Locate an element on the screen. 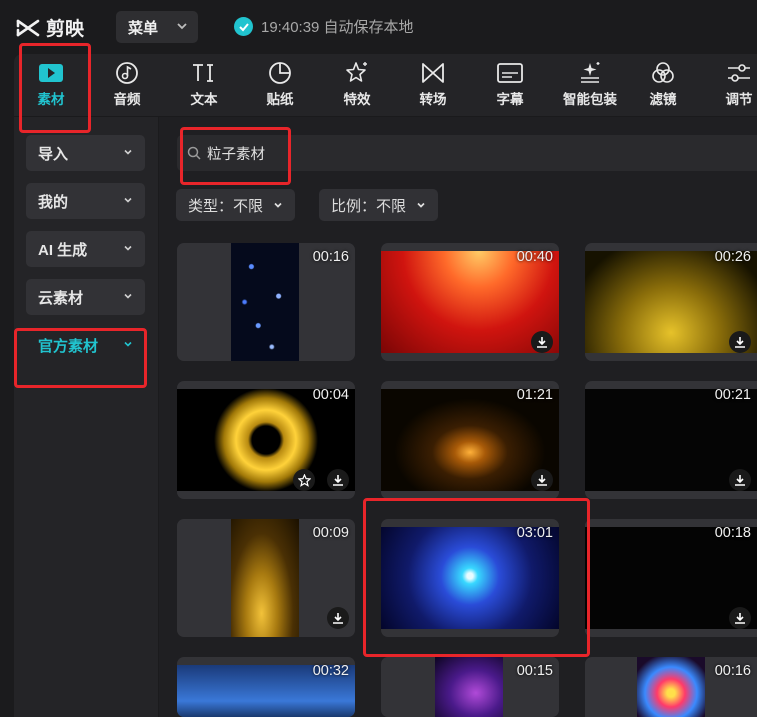 The image size is (757, 717). thumbnail-confetti-burst is located at coordinates (671, 687).